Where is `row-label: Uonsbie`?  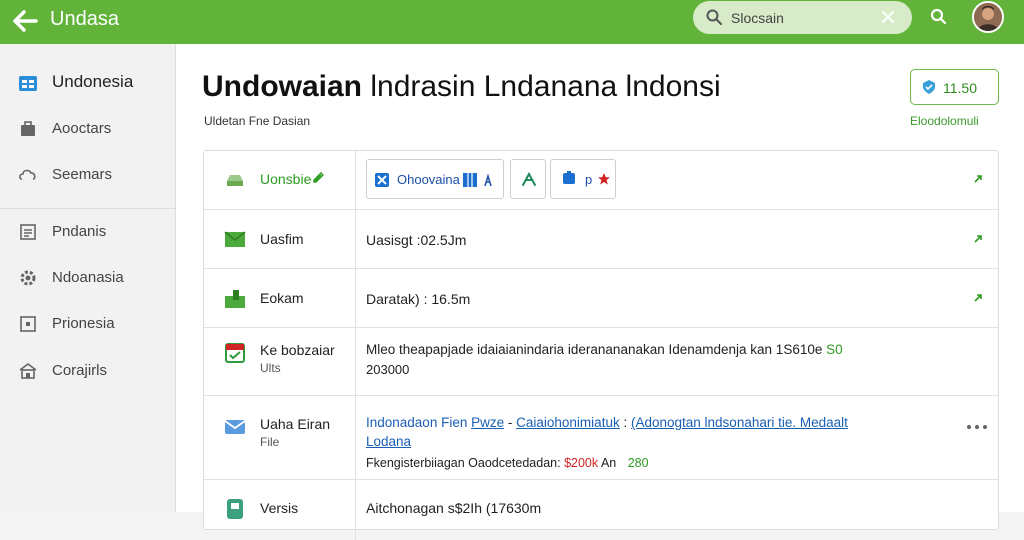 row-label: Uonsbie is located at coordinates (286, 179).